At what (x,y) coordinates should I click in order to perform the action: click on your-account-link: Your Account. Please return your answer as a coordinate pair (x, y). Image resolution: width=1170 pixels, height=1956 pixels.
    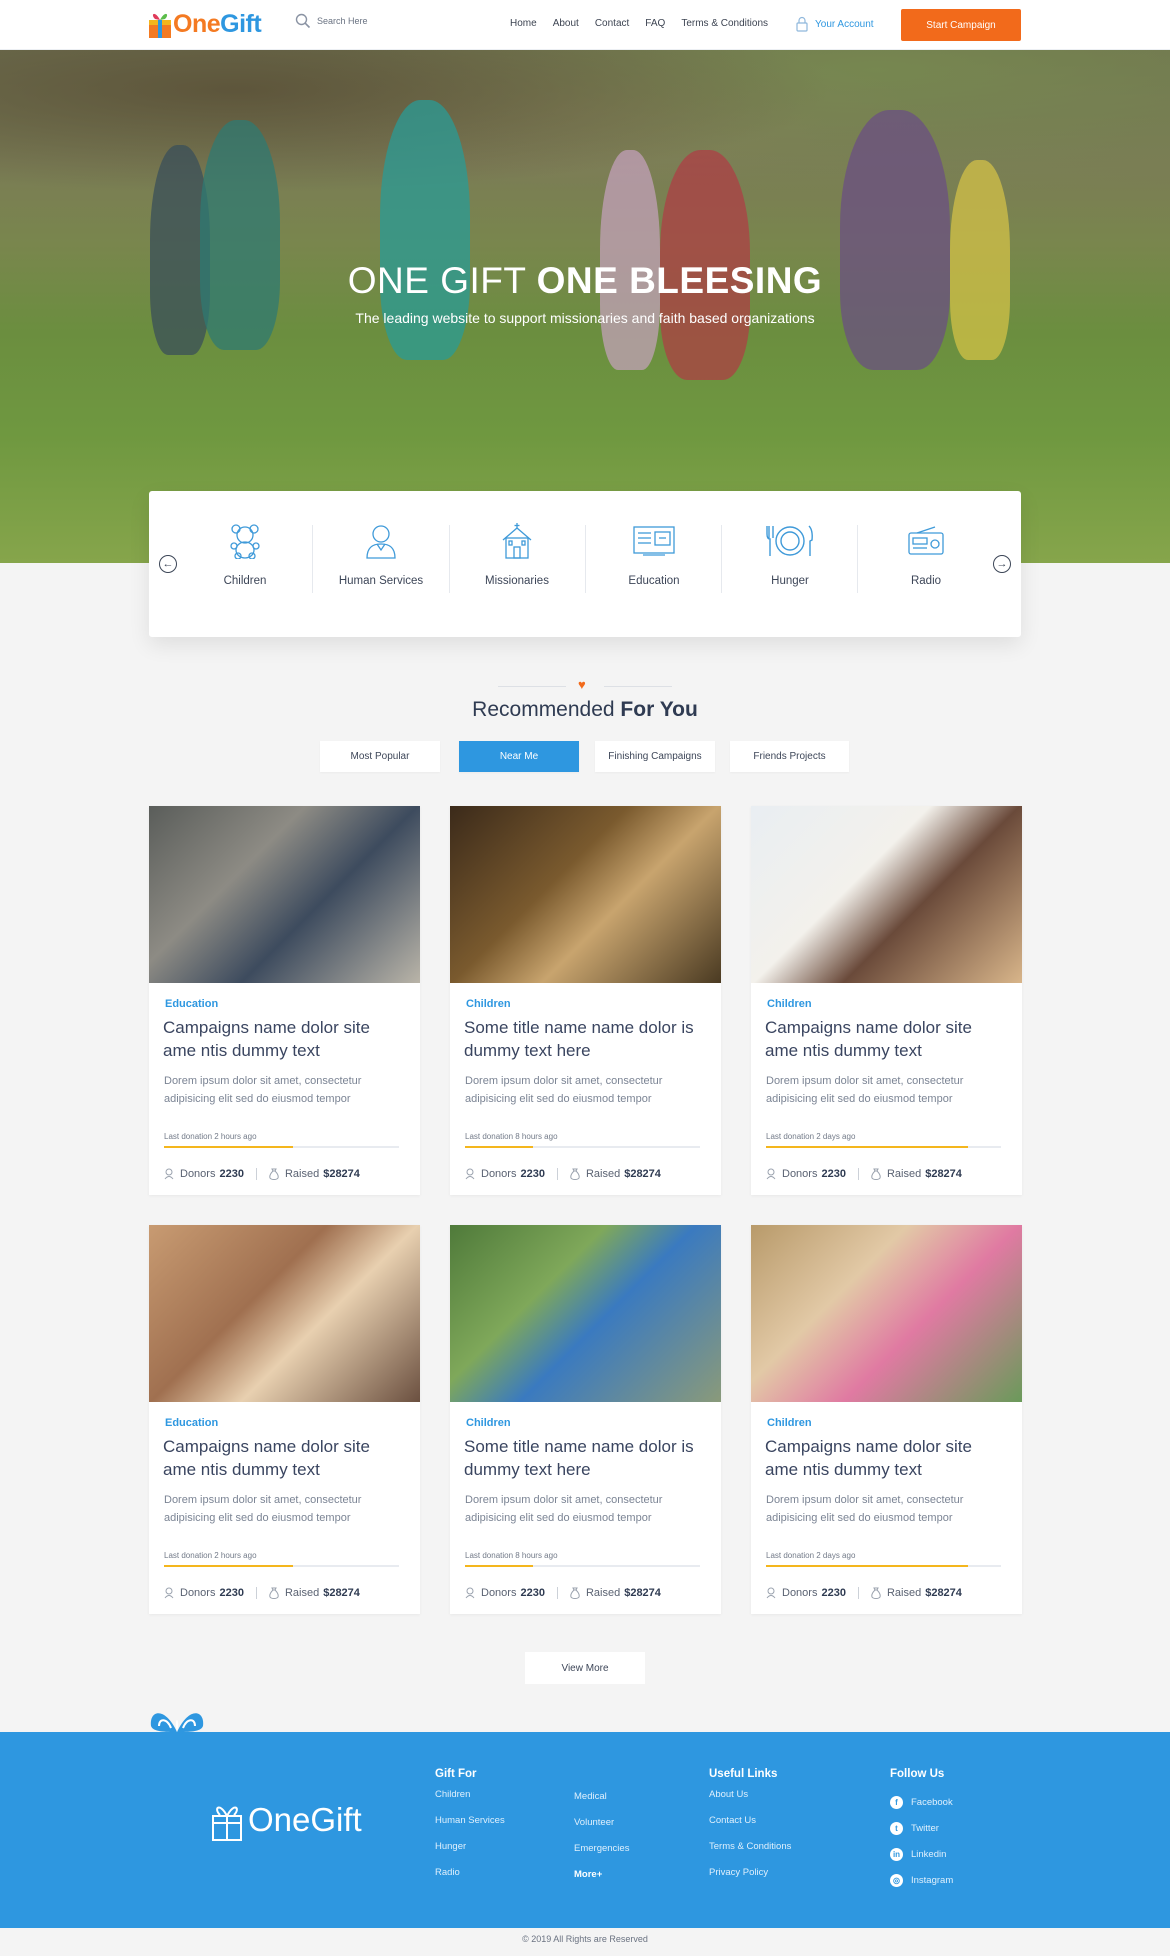
    Looking at the image, I should click on (834, 24).